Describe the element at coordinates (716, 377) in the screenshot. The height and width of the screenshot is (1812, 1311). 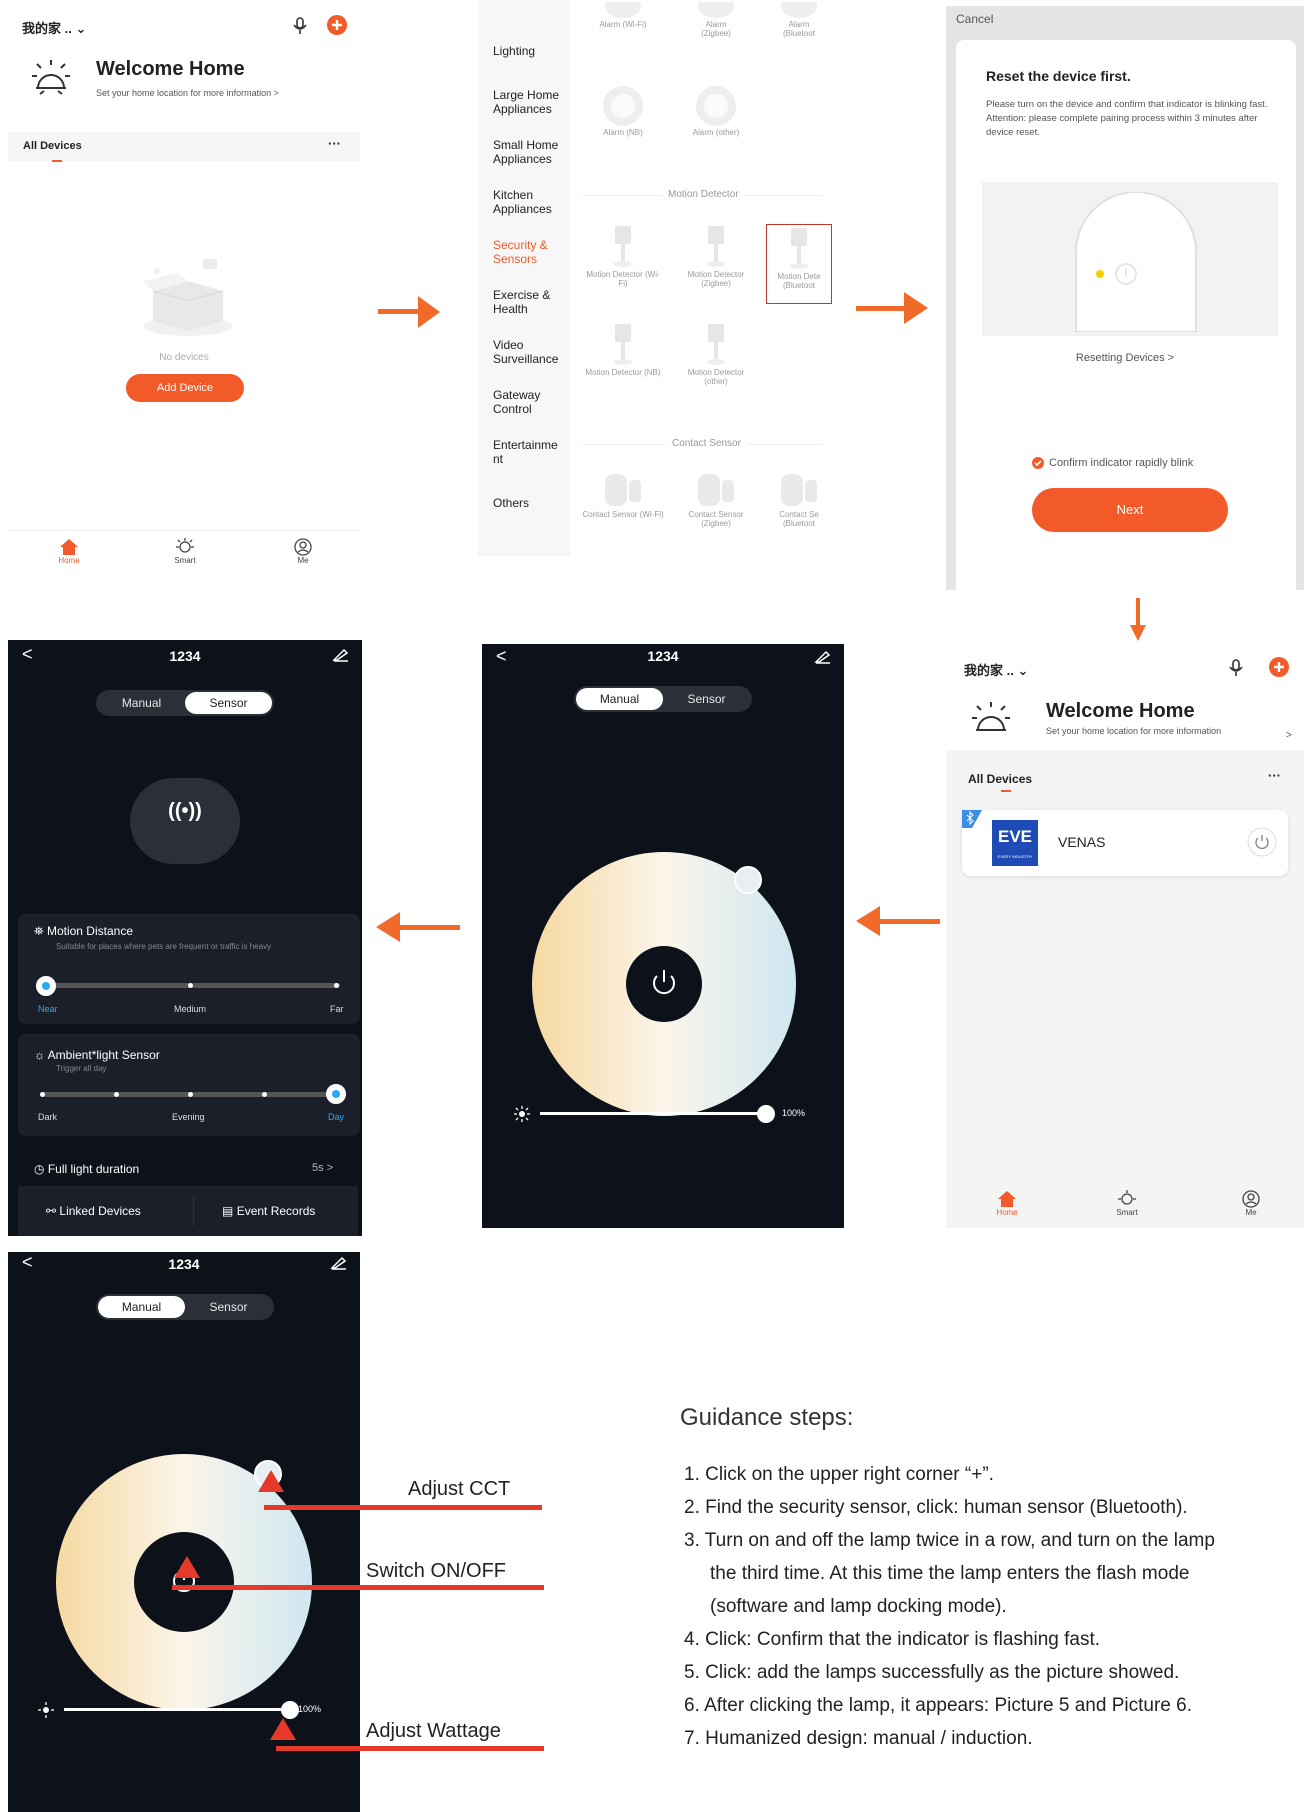
I see `device-label: Motion Detector (other)` at that location.